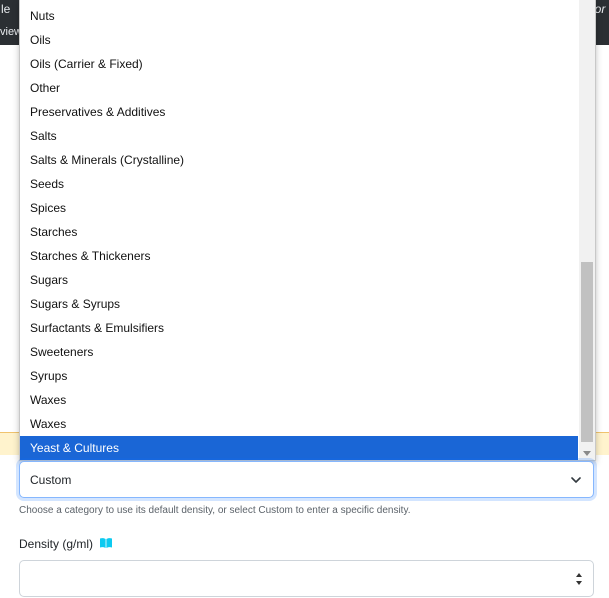 The width and height of the screenshot is (609, 598). Describe the element at coordinates (587, 352) in the screenshot. I see `scrollbar-thumb` at that location.